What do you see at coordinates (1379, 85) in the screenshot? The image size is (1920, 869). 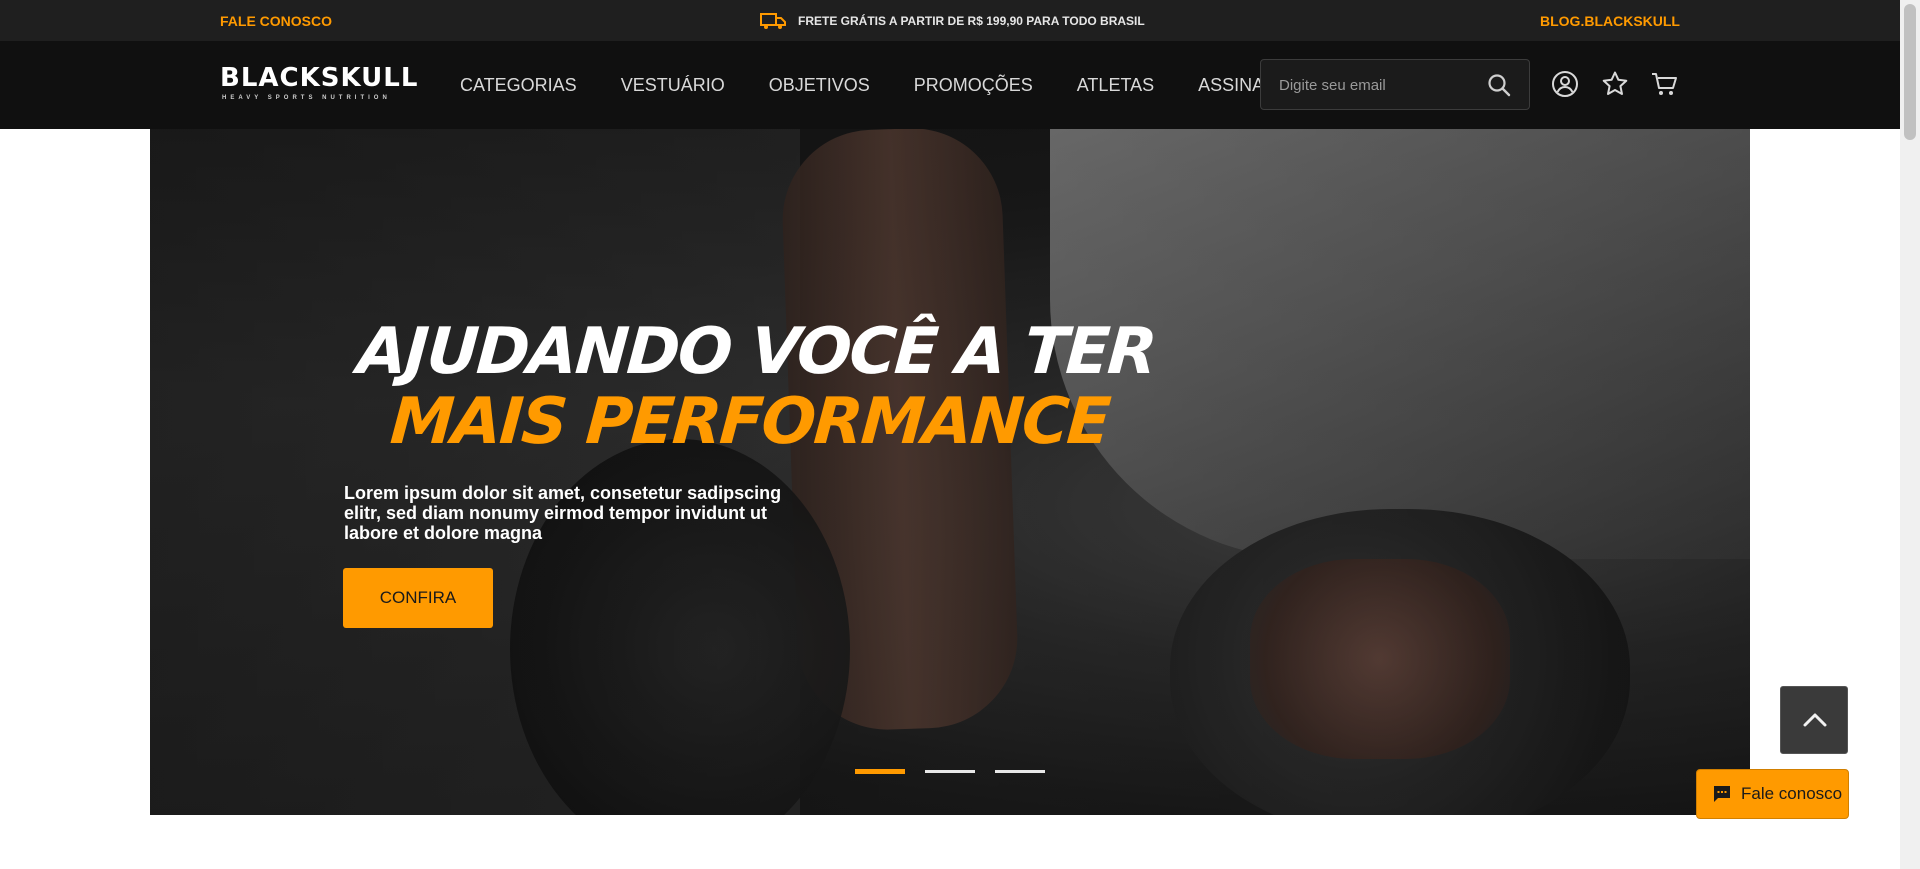 I see `search-input` at bounding box center [1379, 85].